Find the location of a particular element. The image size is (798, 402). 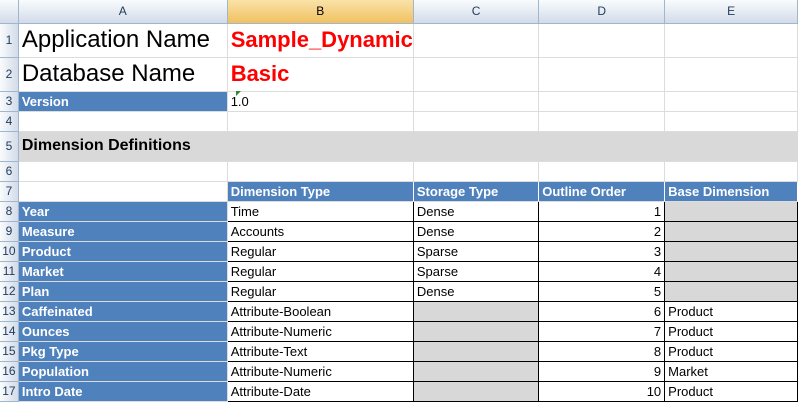

outline-order: 1 is located at coordinates (602, 211).